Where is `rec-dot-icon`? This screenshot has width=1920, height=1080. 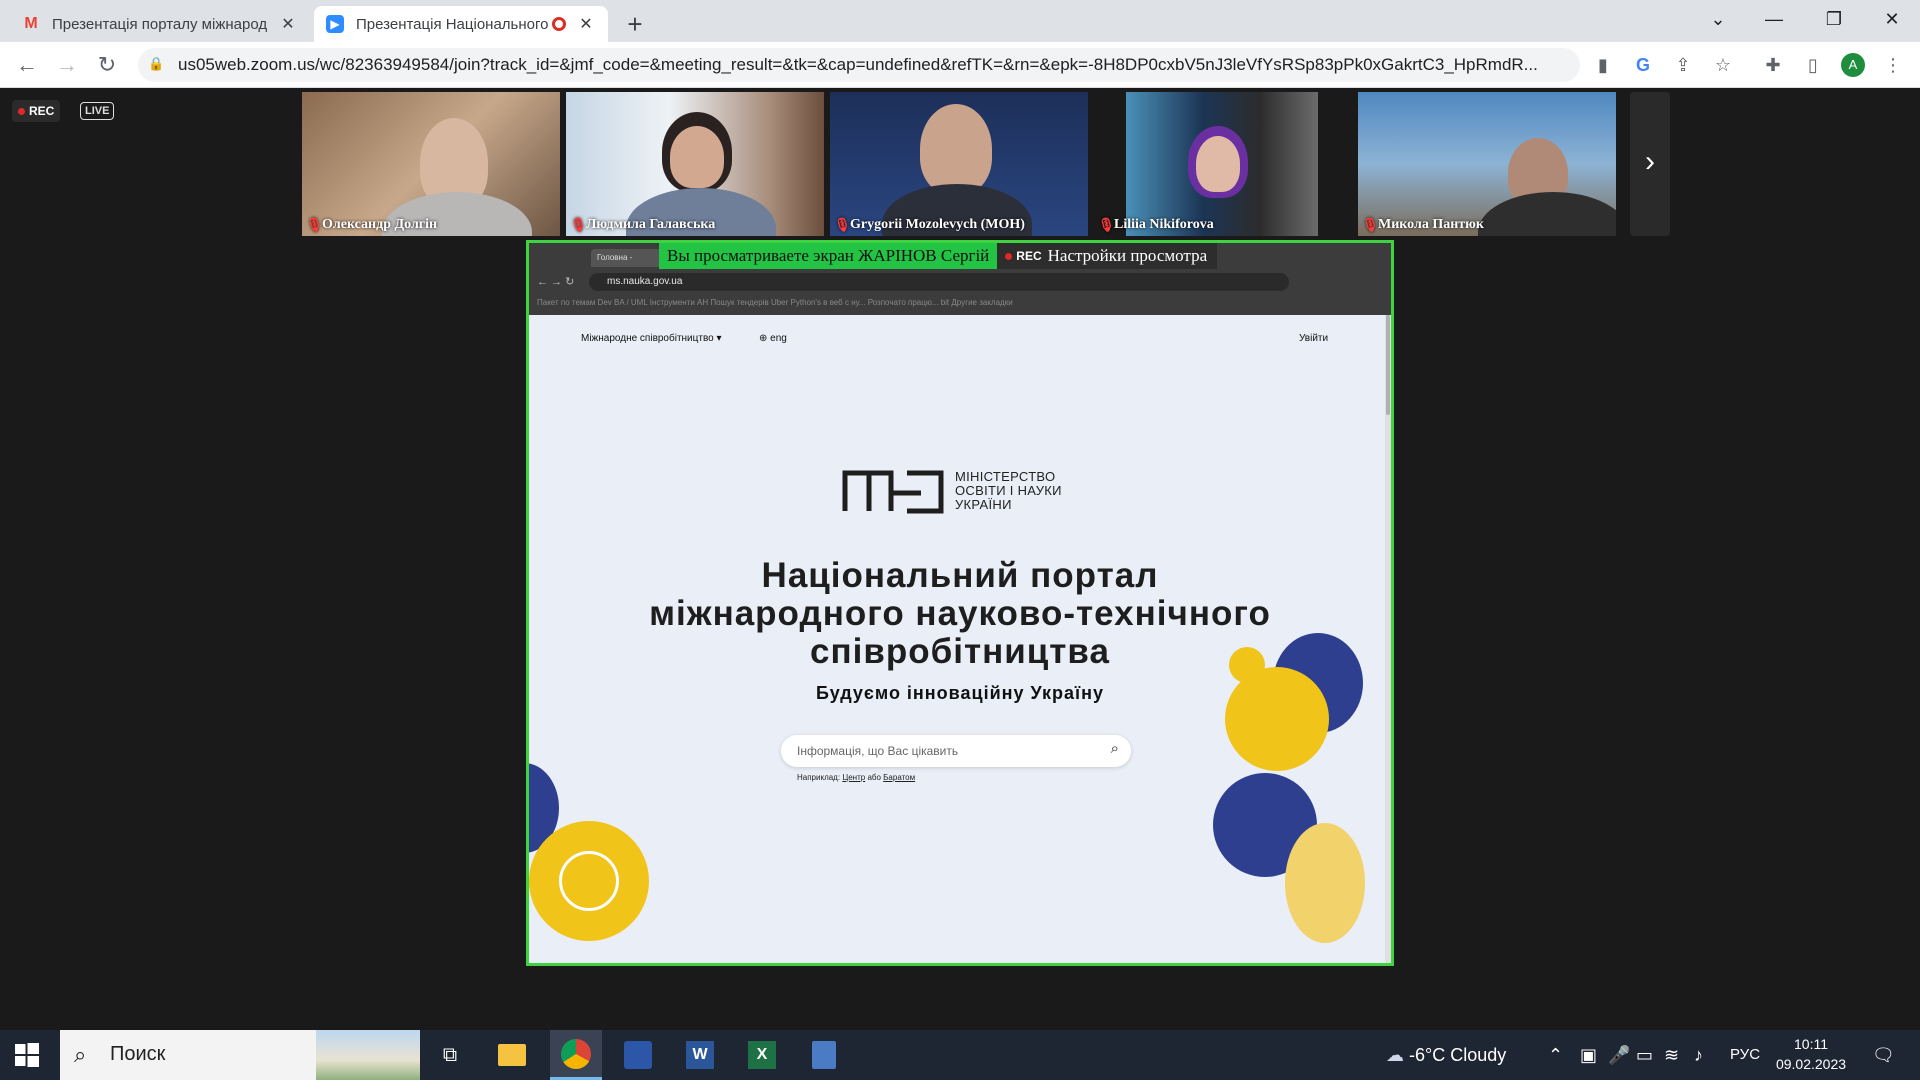
rec-dot-icon is located at coordinates (21, 111).